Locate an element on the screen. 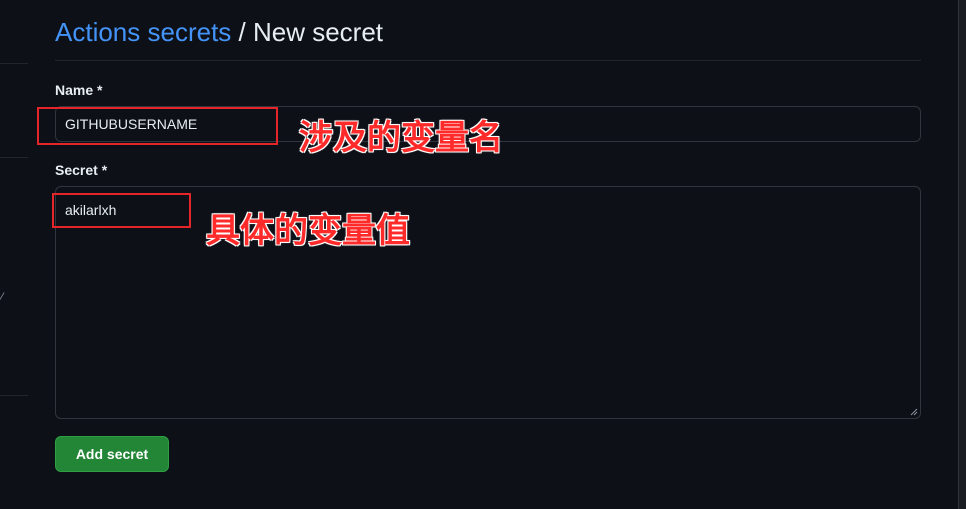 Image resolution: width=966 pixels, height=509 pixels. window-edge is located at coordinates (962, 254).